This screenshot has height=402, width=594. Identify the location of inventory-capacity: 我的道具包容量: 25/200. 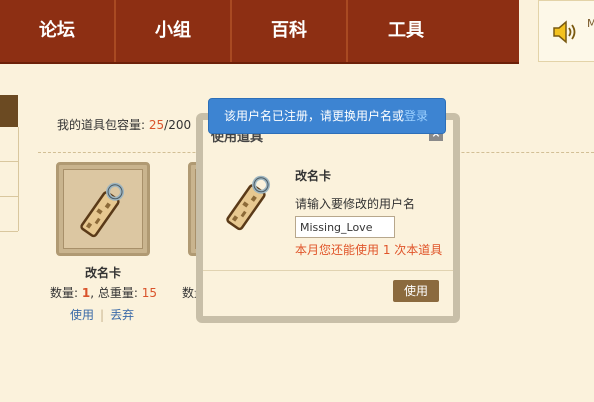
(124, 124).